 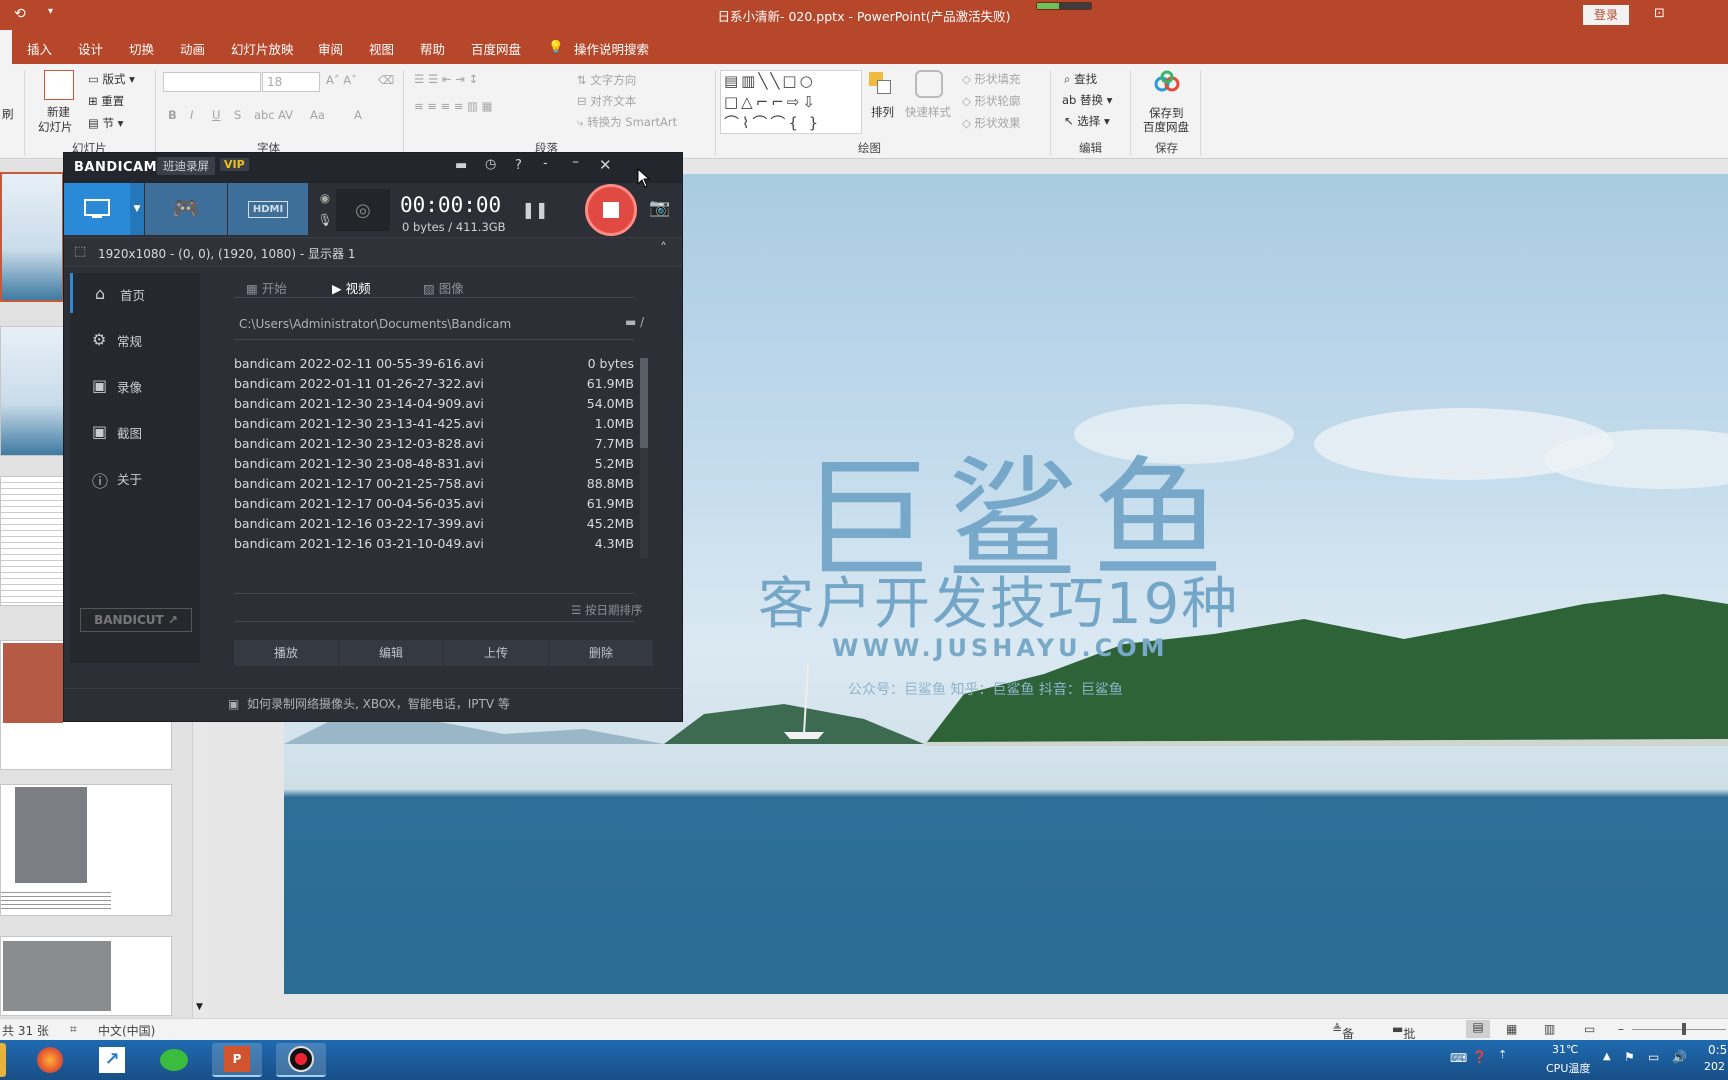 What do you see at coordinates (605, 165) in the screenshot?
I see `close-icon: ✕` at bounding box center [605, 165].